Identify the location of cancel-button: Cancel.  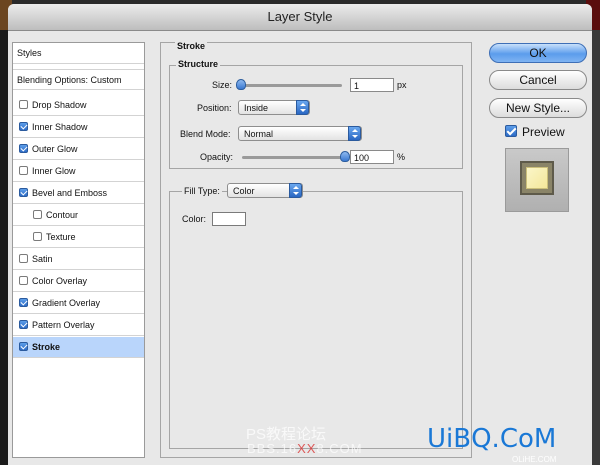
(538, 80).